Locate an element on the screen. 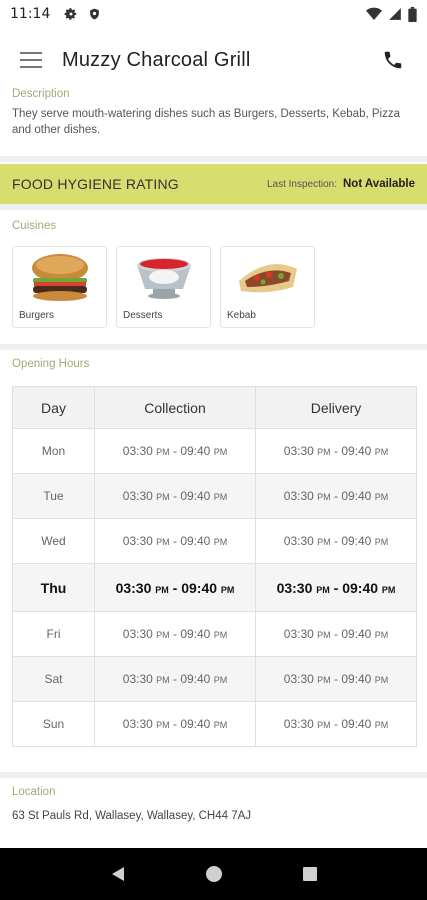 Image resolution: width=427 pixels, height=900 pixels. status-bar: 11:14 is located at coordinates (213, 14).